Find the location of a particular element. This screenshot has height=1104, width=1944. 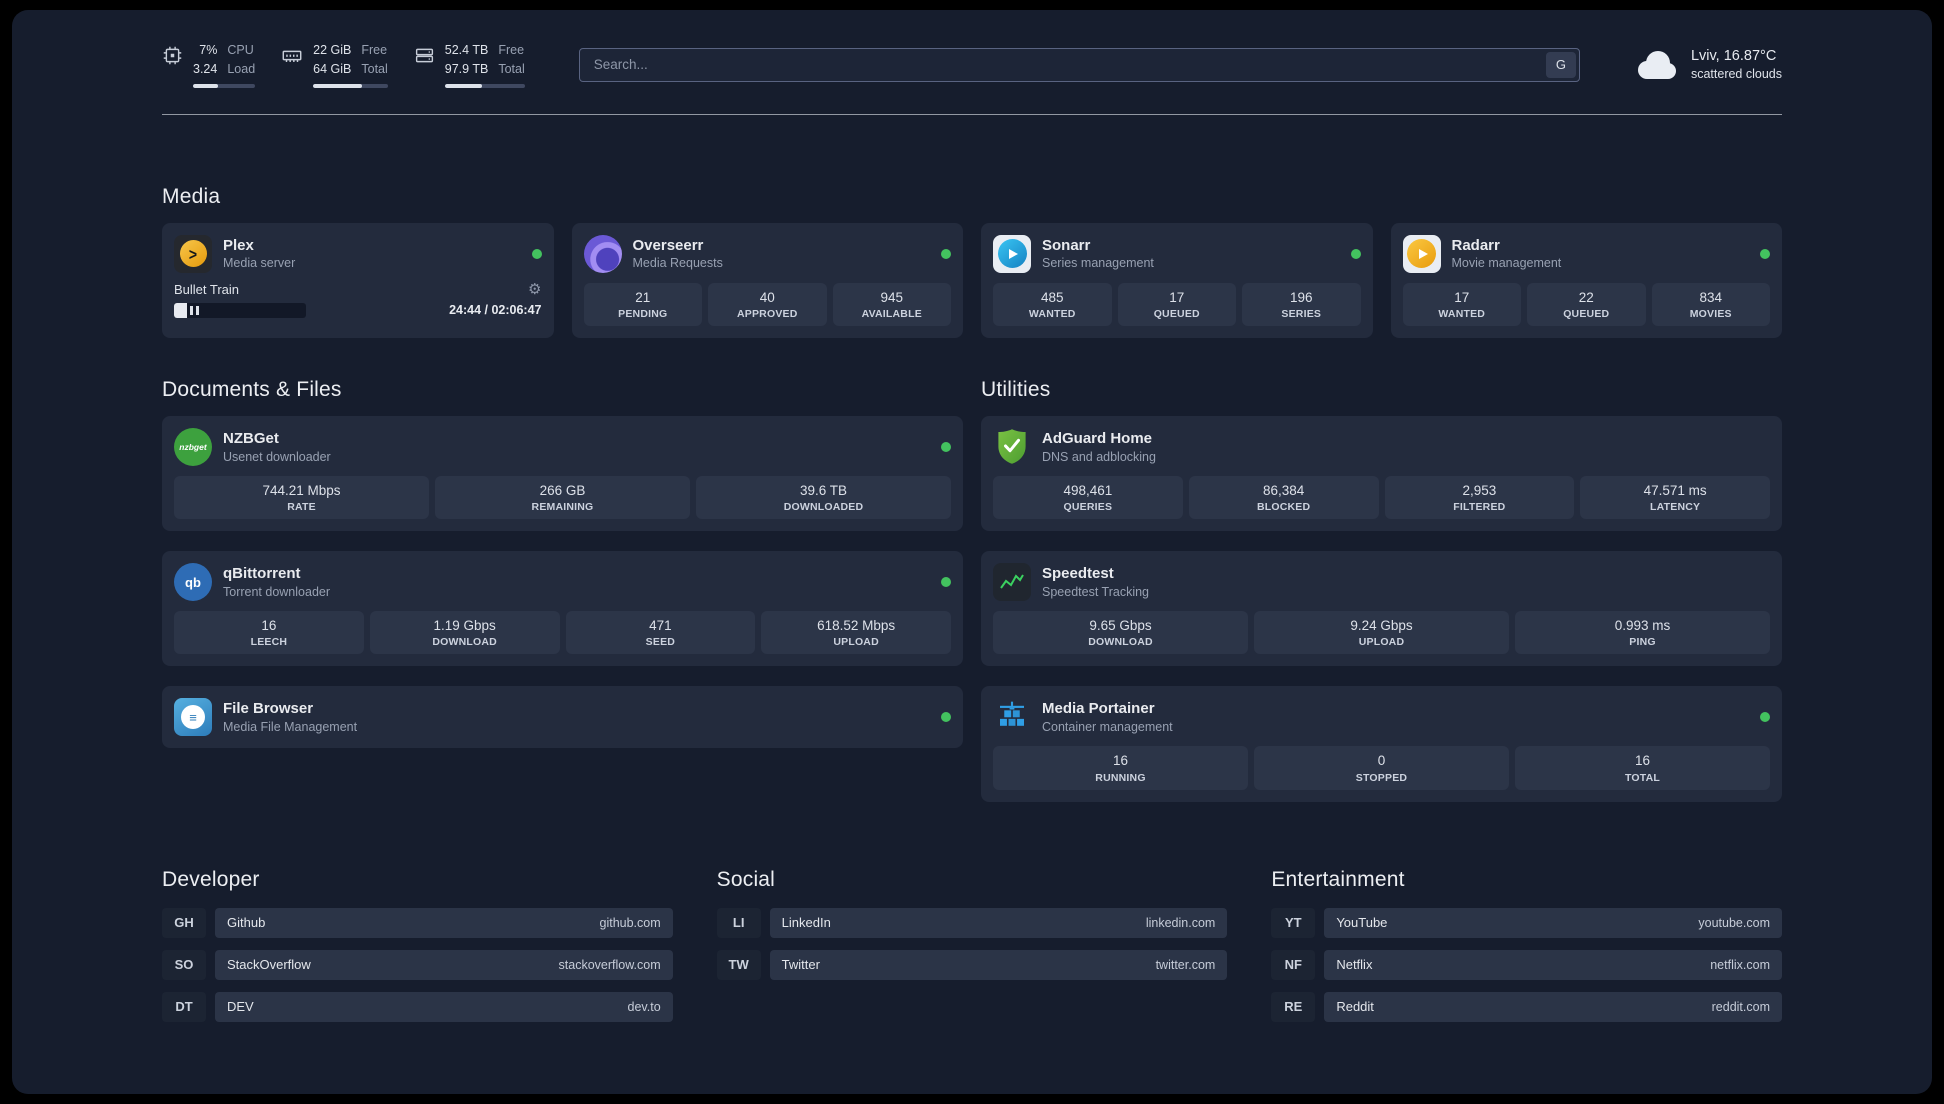

now-playing-widget: Bullet Train ⚙ 24:44 / 02:06:47 is located at coordinates (358, 300).